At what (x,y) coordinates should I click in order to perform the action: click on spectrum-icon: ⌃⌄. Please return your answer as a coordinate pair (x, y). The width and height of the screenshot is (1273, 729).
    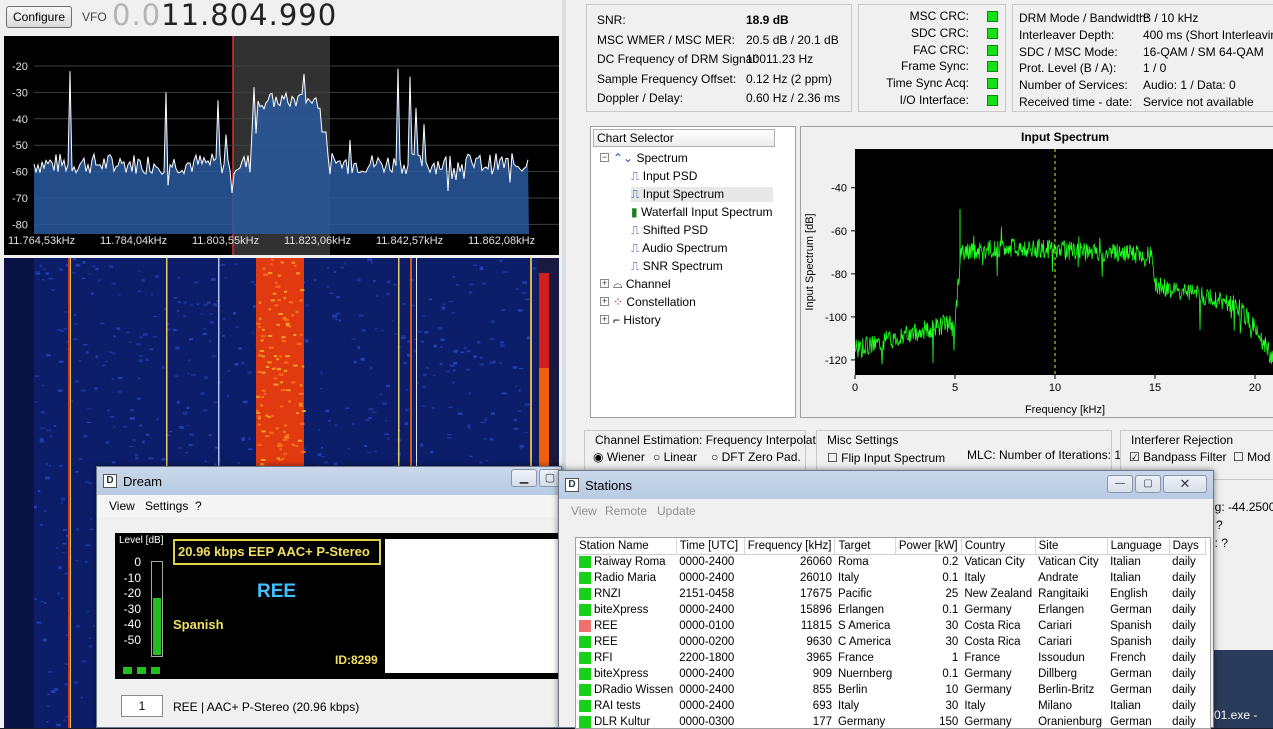
    Looking at the image, I should click on (623, 158).